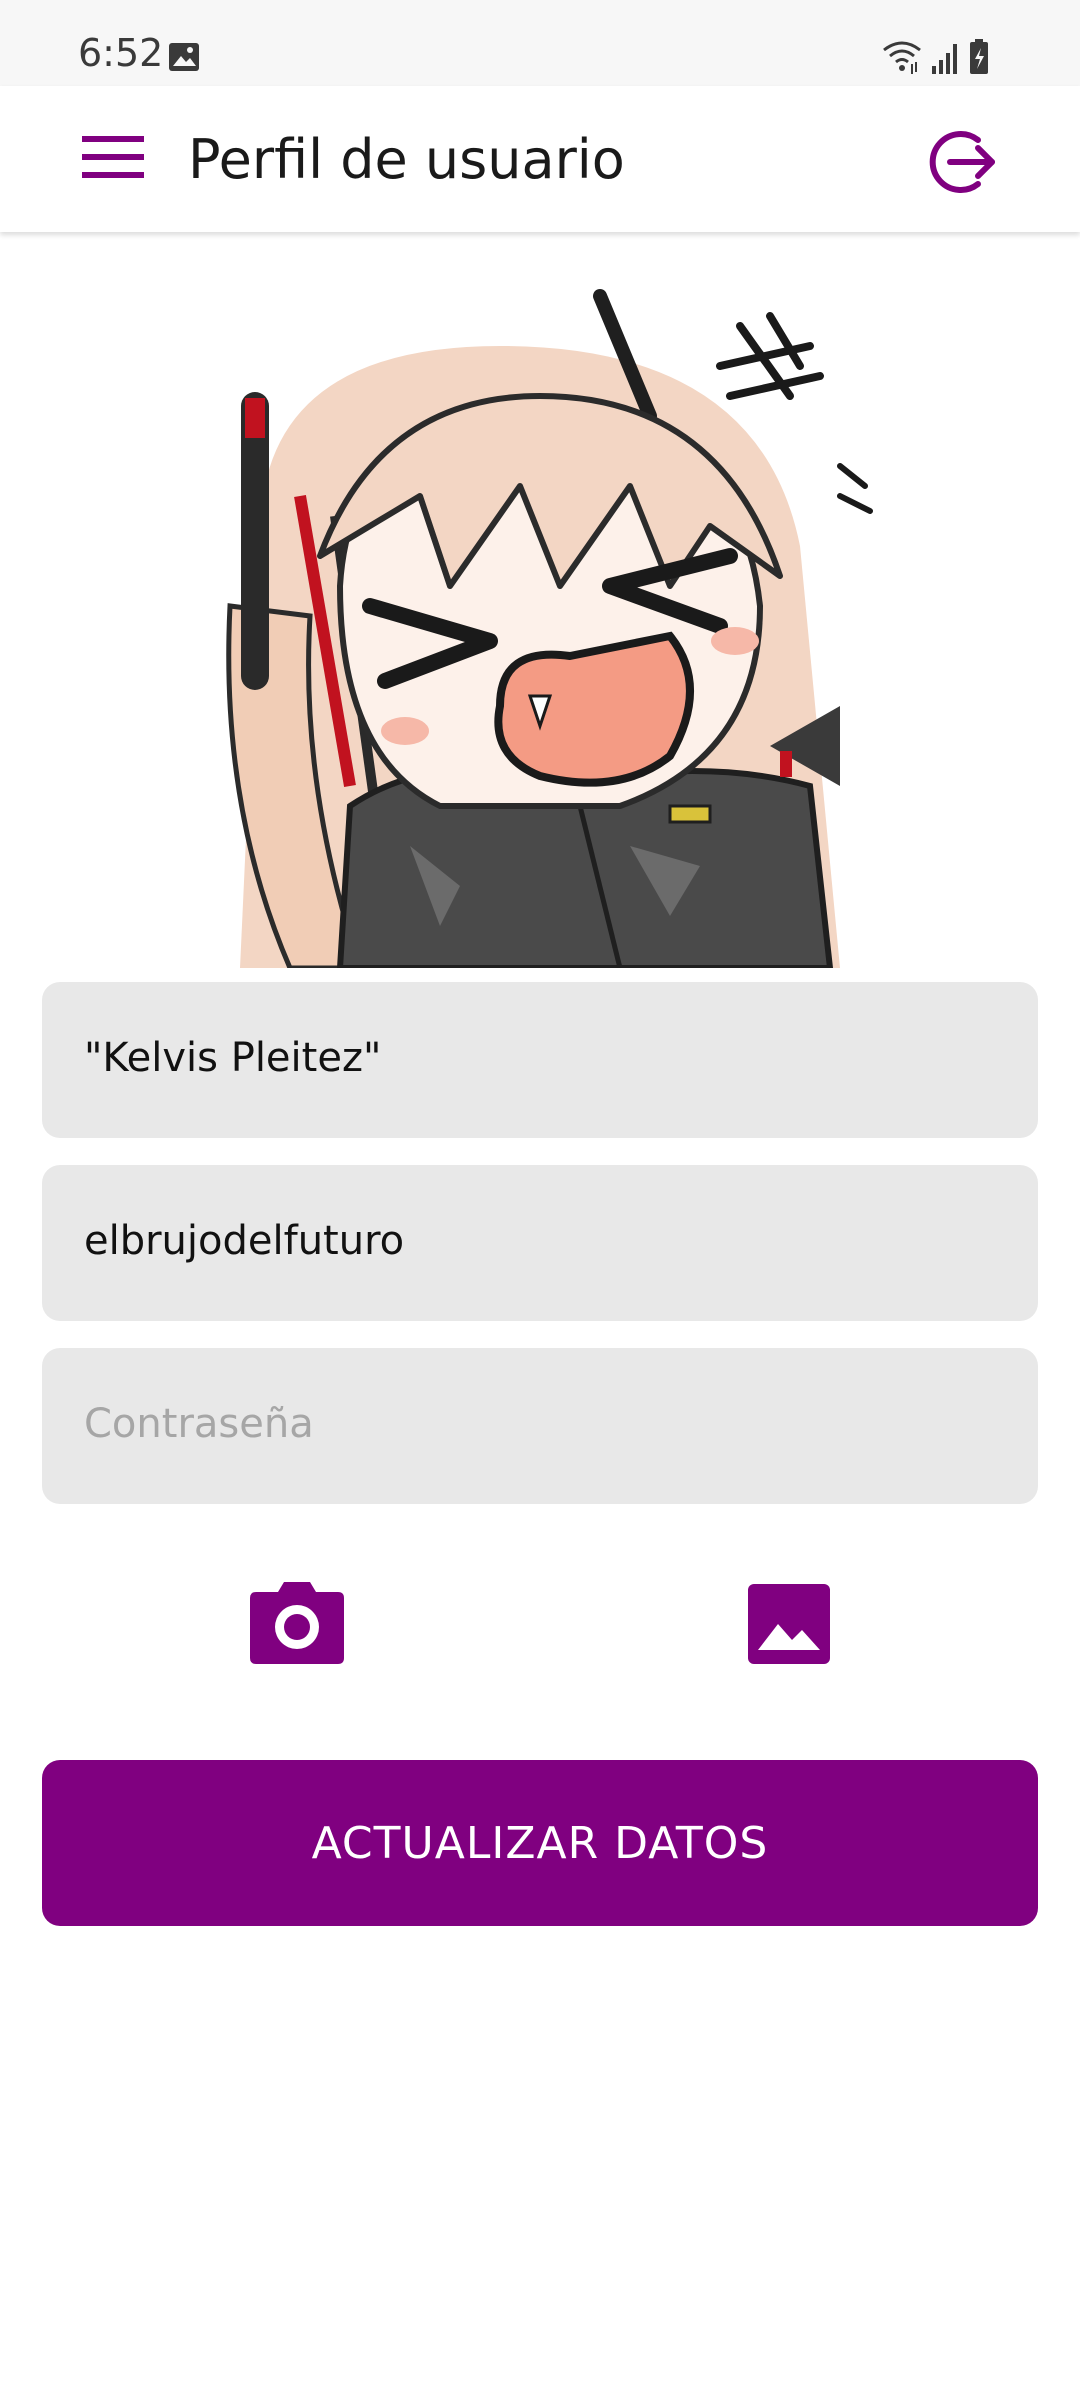 The image size is (1080, 2400). I want to click on status-icons, so click(935, 56).